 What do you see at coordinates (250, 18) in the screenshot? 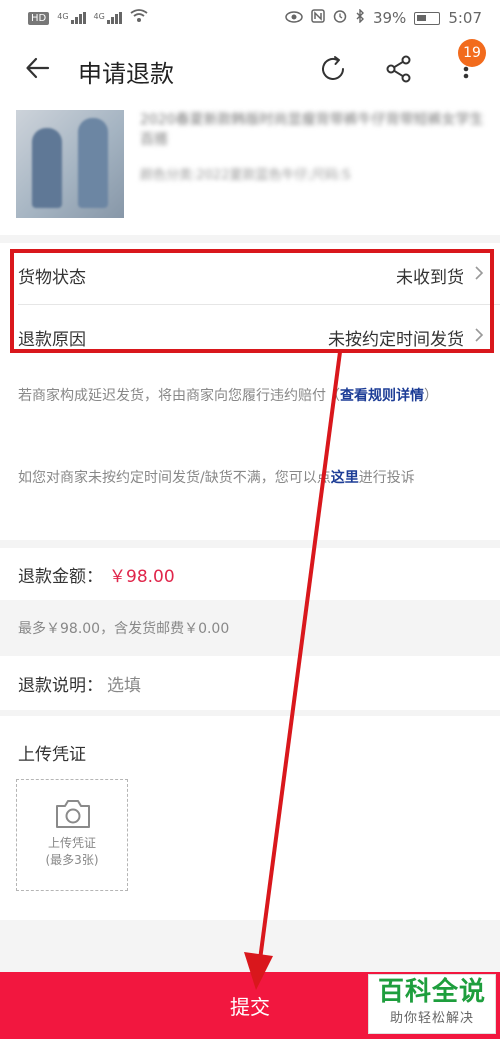
I see `status-bar: HD 4G 4G 39% 5:07` at bounding box center [250, 18].